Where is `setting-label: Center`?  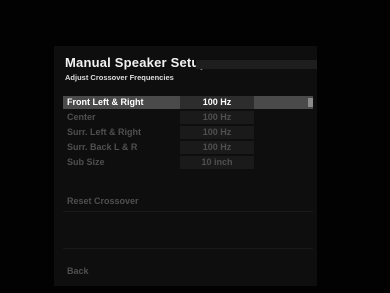
setting-label: Center is located at coordinates (81, 117).